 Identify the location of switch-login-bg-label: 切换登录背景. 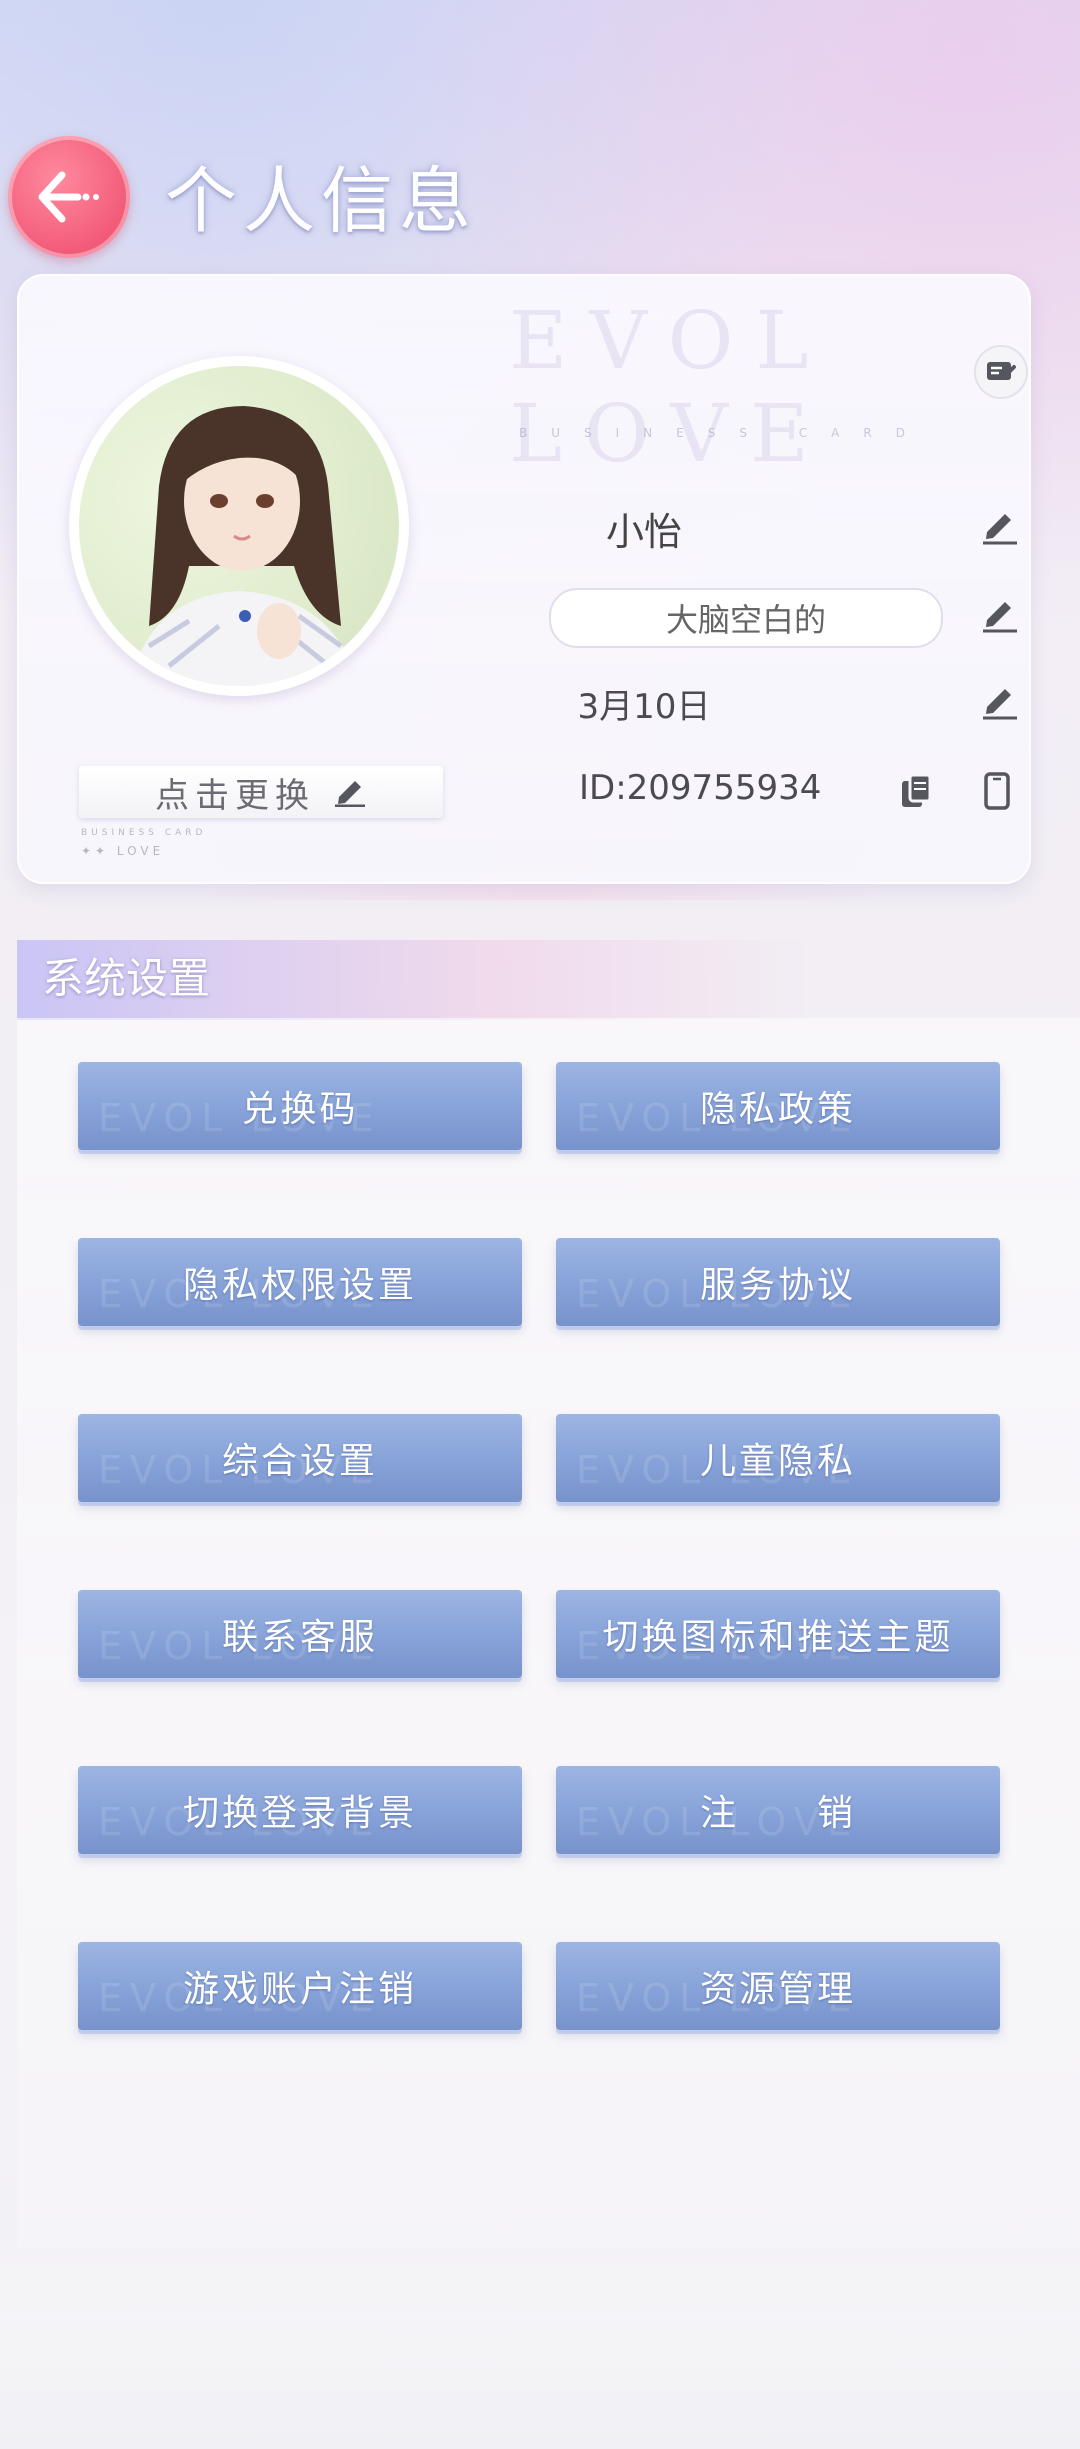
(299, 1813).